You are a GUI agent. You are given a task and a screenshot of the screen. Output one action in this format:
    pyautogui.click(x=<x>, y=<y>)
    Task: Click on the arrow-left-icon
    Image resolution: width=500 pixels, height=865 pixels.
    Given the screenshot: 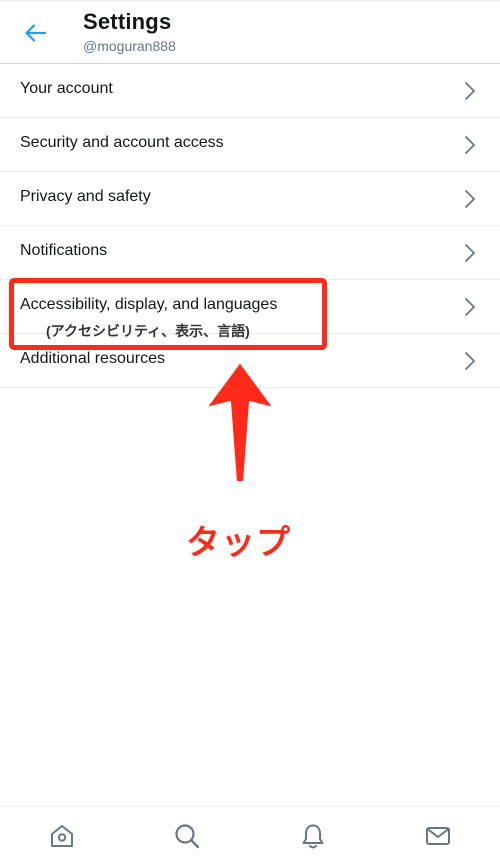 What is the action you would take?
    pyautogui.click(x=35, y=33)
    